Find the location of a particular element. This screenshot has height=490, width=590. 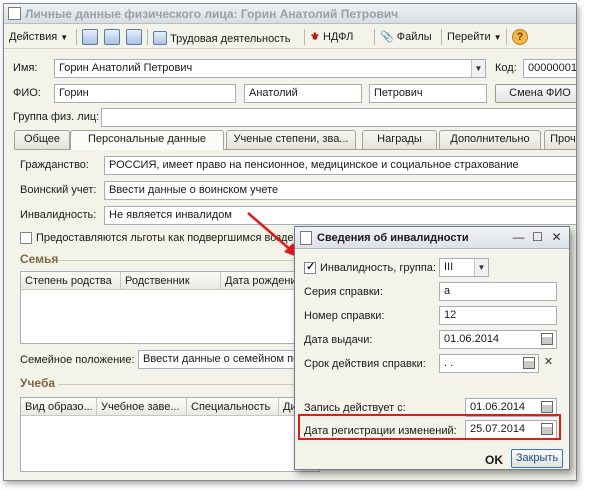

military-field: Ввести данные о воинском учете is located at coordinates (340, 190).